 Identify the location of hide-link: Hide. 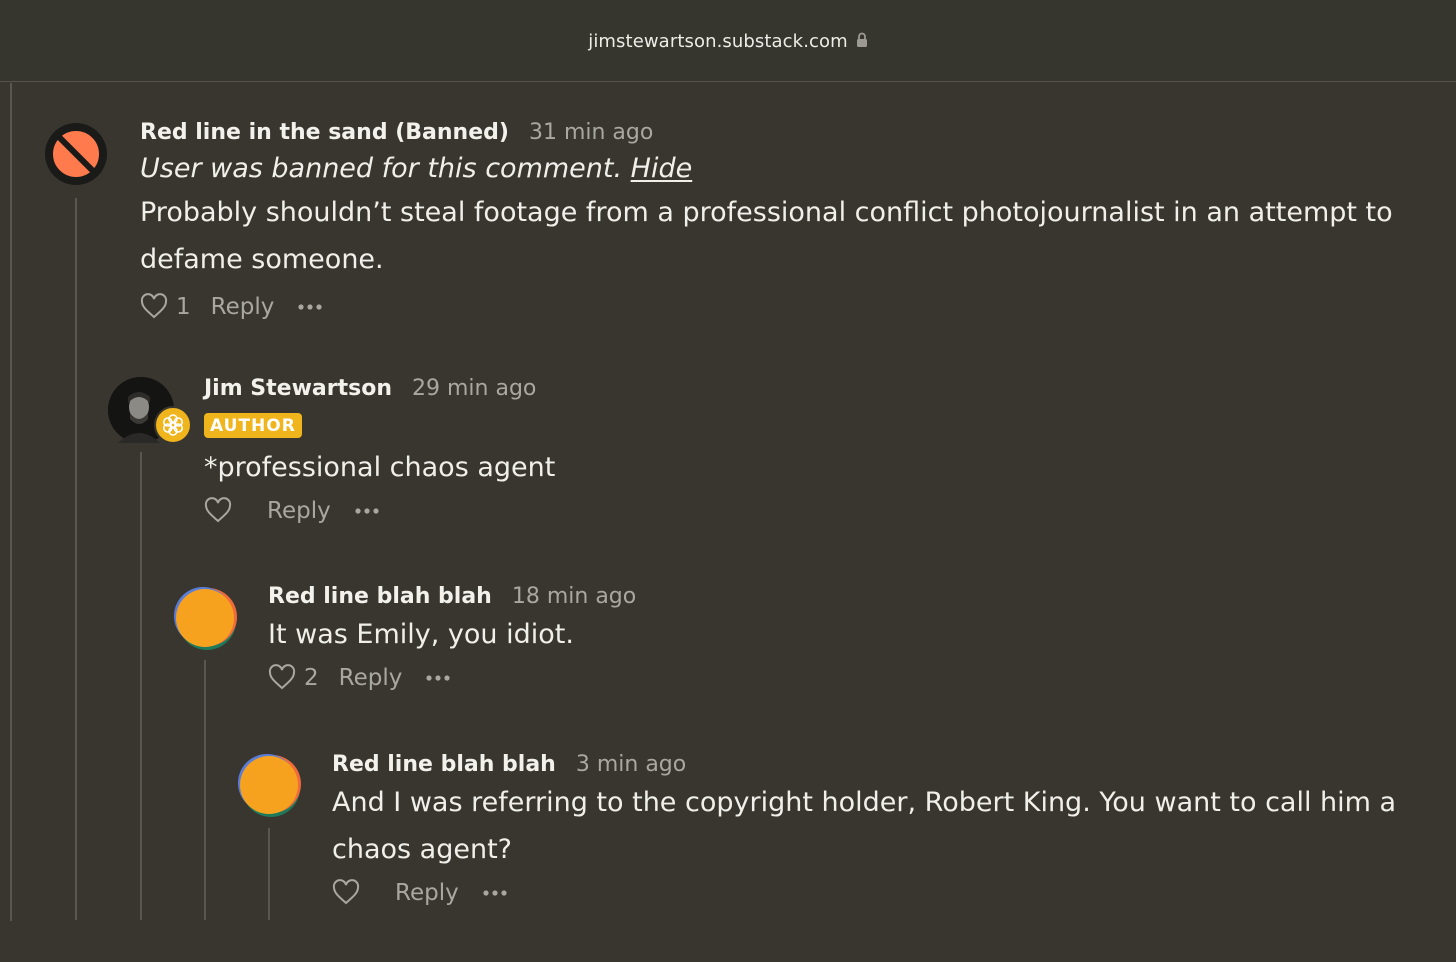
(662, 168).